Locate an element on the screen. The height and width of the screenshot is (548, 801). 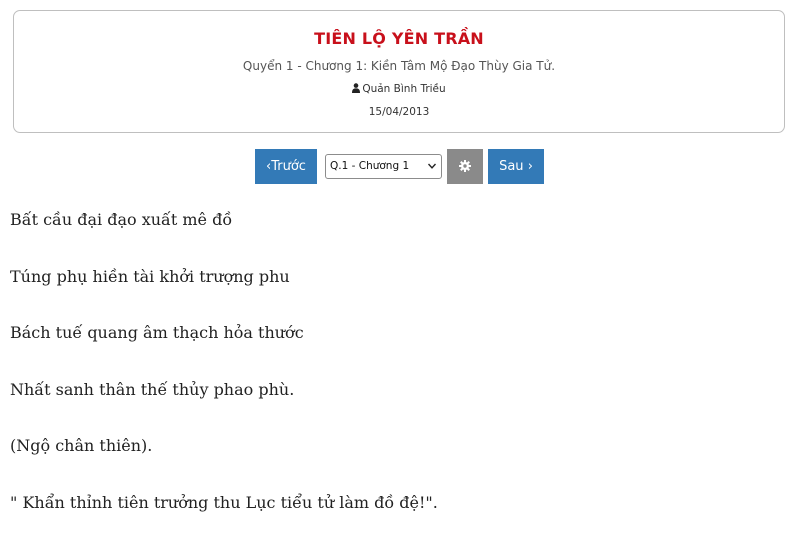
author: Quản Bình Triều is located at coordinates (399, 89).